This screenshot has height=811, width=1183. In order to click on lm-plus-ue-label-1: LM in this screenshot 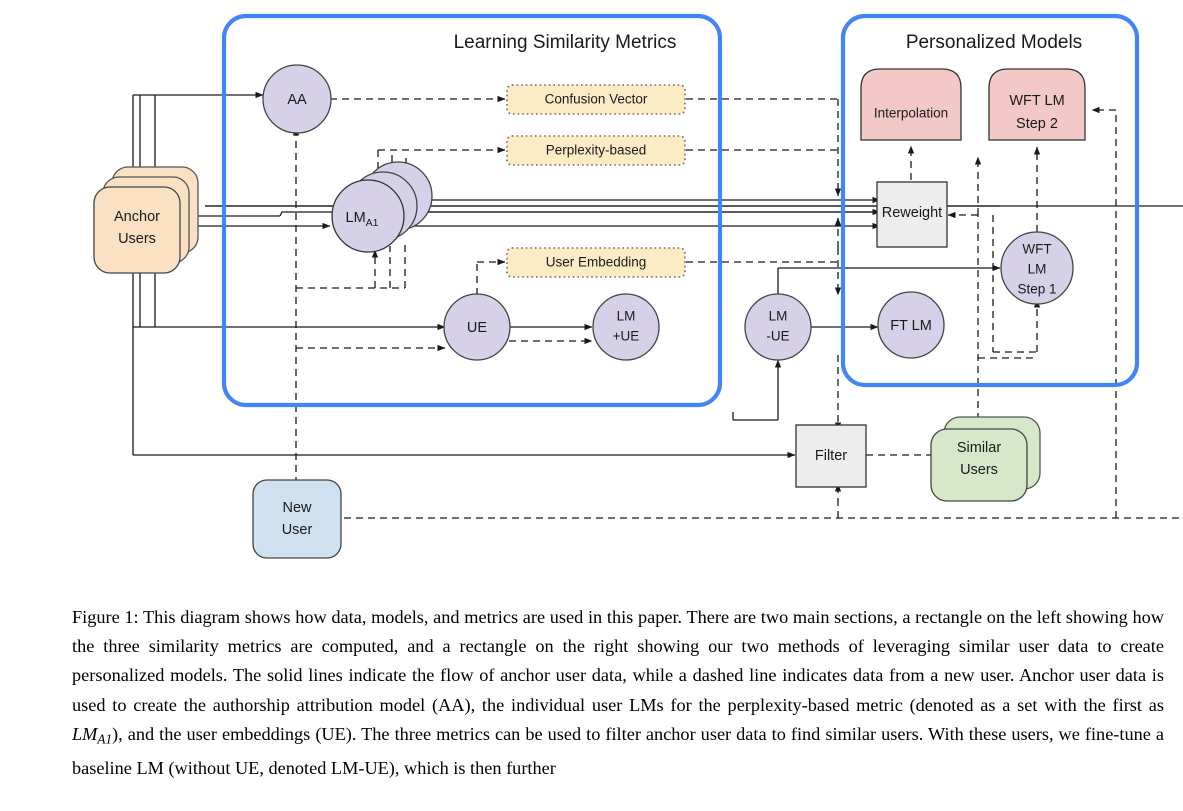, I will do `click(626, 316)`.